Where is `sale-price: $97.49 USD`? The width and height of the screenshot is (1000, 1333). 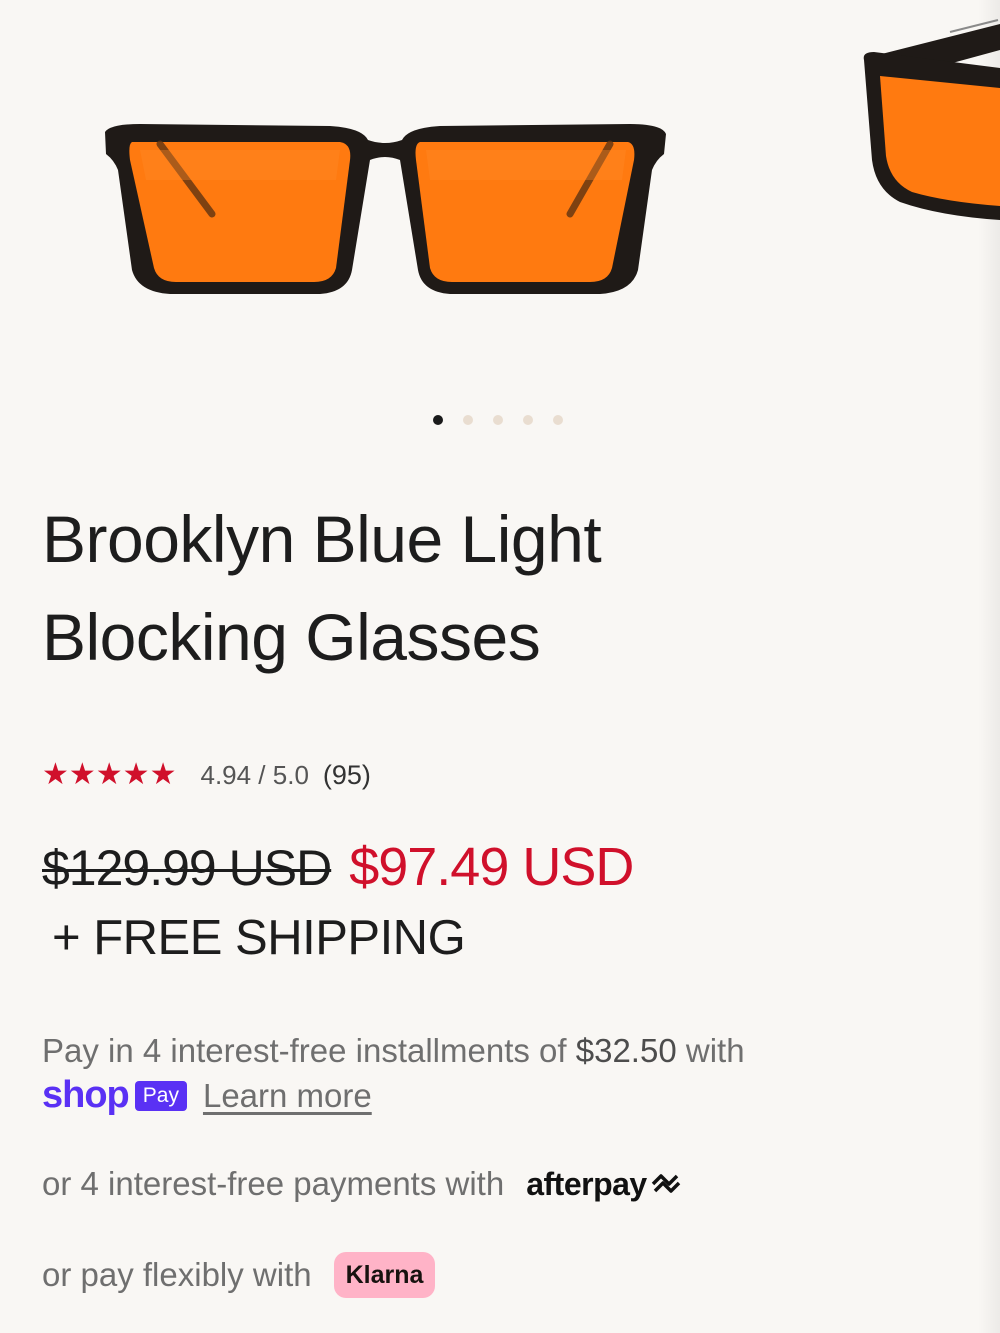 sale-price: $97.49 USD is located at coordinates (491, 867).